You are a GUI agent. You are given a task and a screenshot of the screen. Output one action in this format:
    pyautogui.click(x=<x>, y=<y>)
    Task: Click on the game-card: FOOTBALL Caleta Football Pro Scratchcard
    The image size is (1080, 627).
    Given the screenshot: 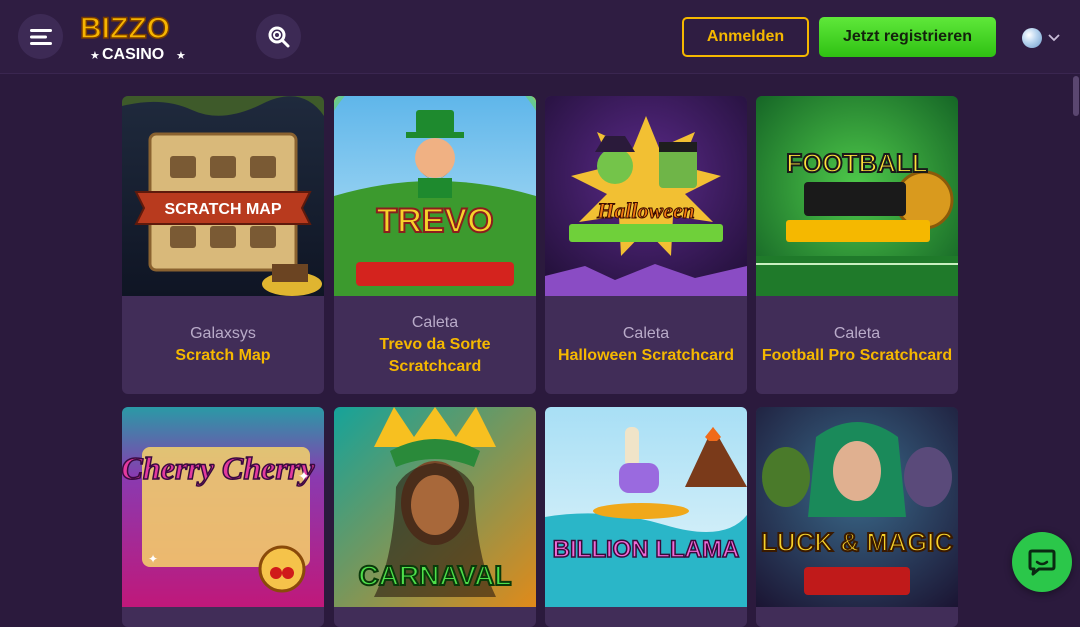 What is the action you would take?
    pyautogui.click(x=857, y=245)
    